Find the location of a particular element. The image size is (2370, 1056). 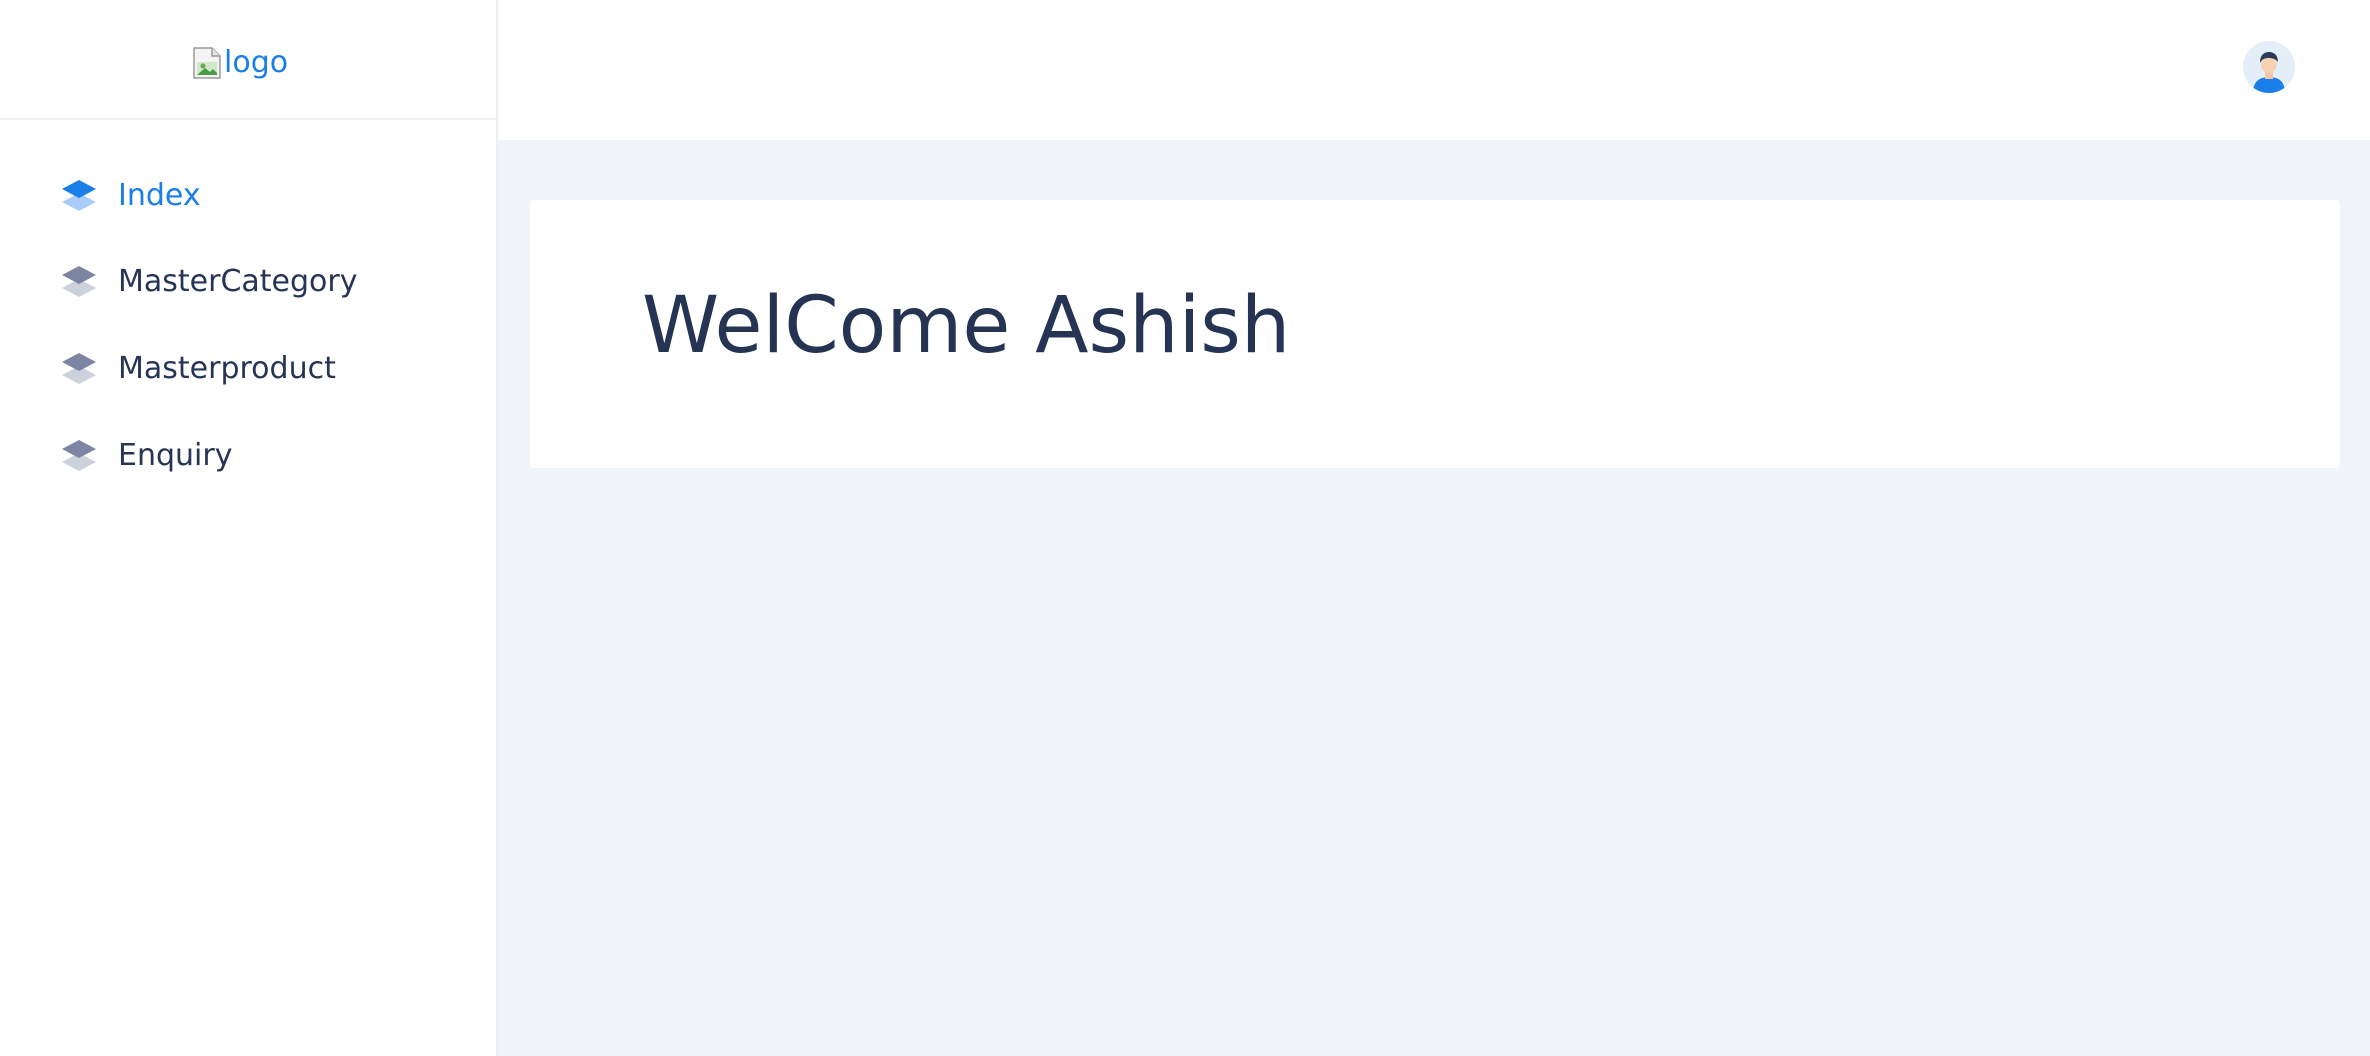

sidebar-item-label: Index is located at coordinates (159, 195).